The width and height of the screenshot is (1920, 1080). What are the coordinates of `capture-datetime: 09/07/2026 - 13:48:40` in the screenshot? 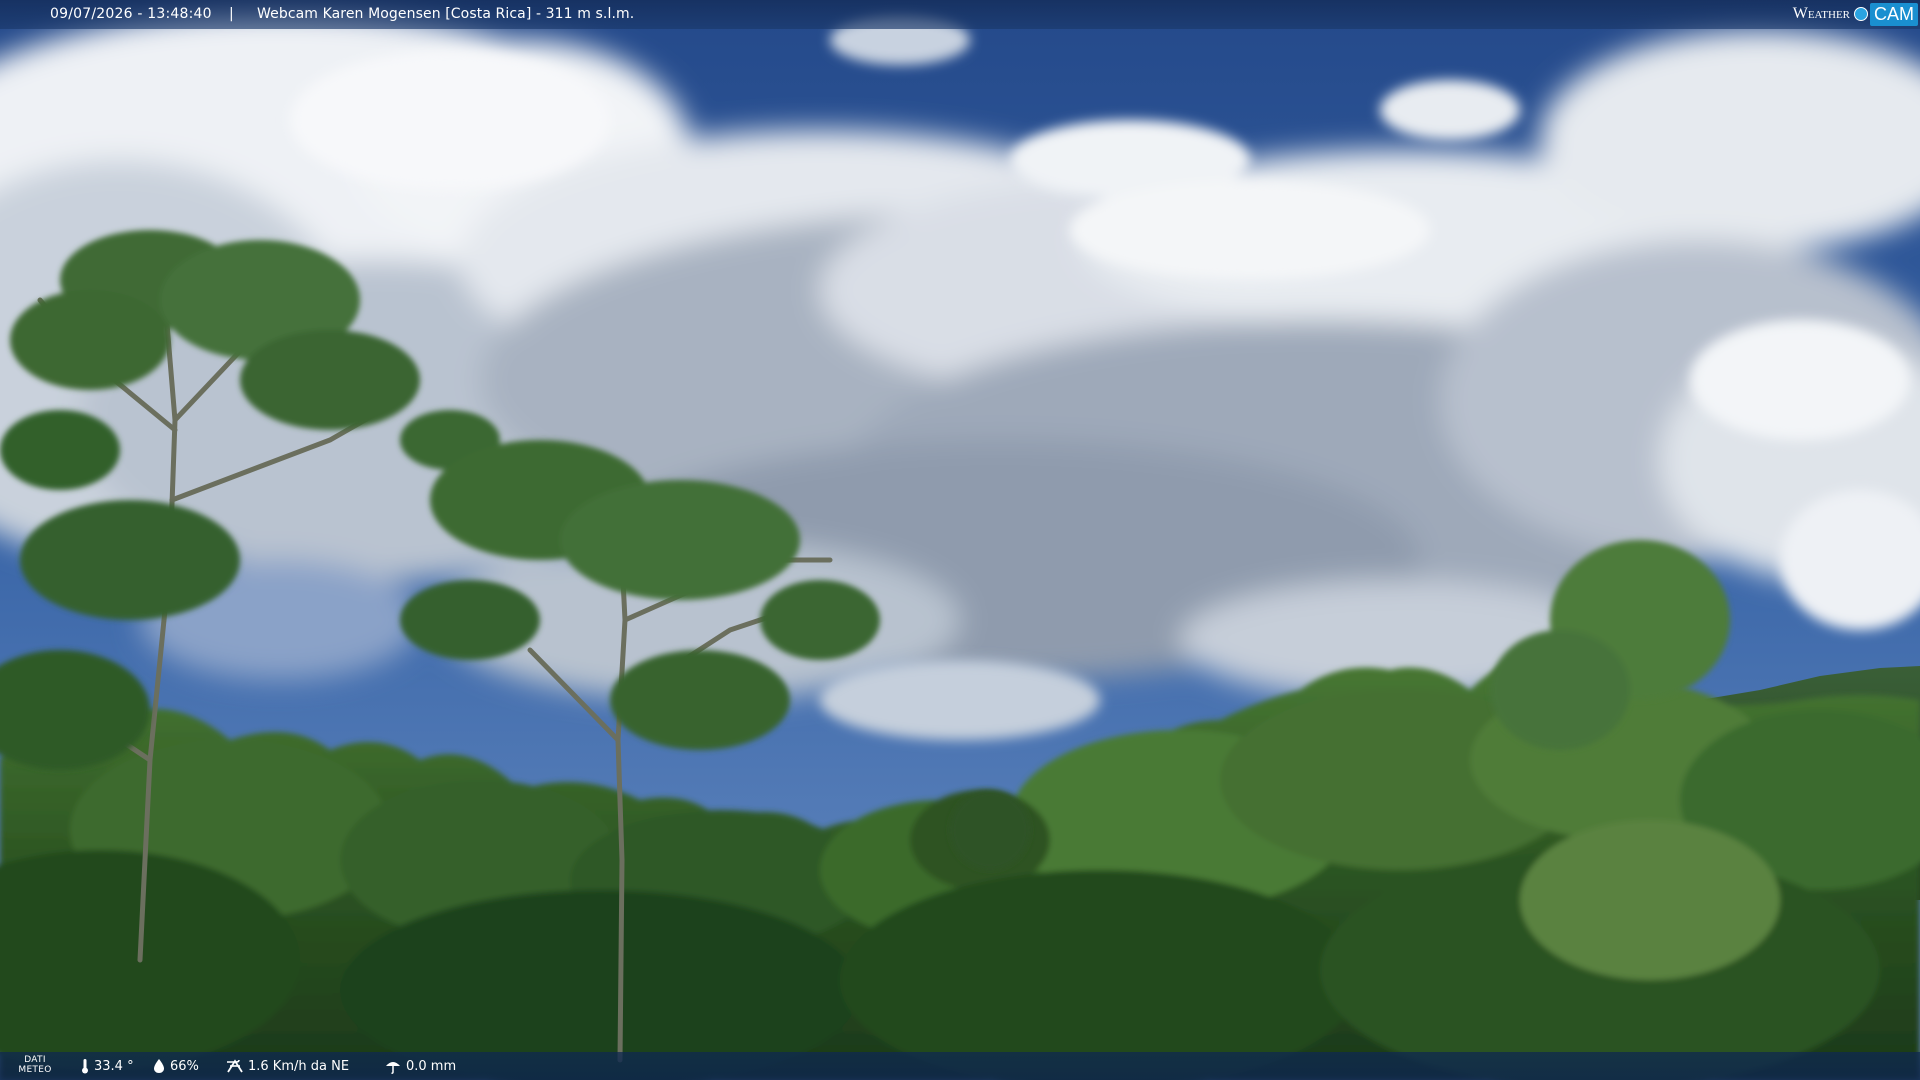 It's located at (131, 14).